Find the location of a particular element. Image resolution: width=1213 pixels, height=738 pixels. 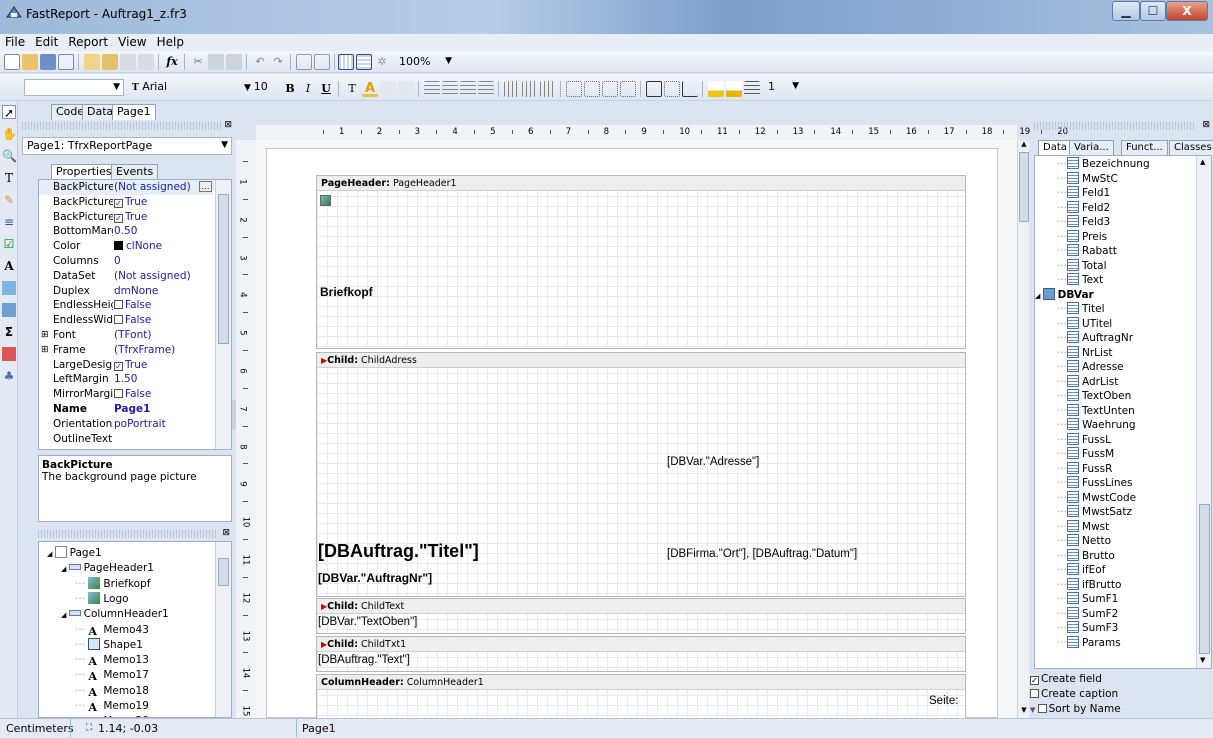

align-top-icon is located at coordinates (512, 89).